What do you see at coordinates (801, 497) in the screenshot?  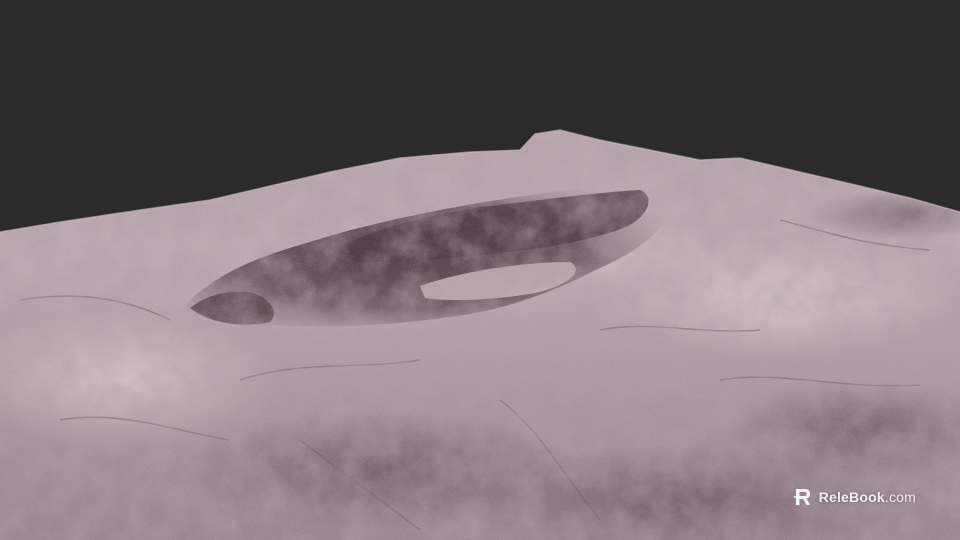 I see `relebook-logo-icon` at bounding box center [801, 497].